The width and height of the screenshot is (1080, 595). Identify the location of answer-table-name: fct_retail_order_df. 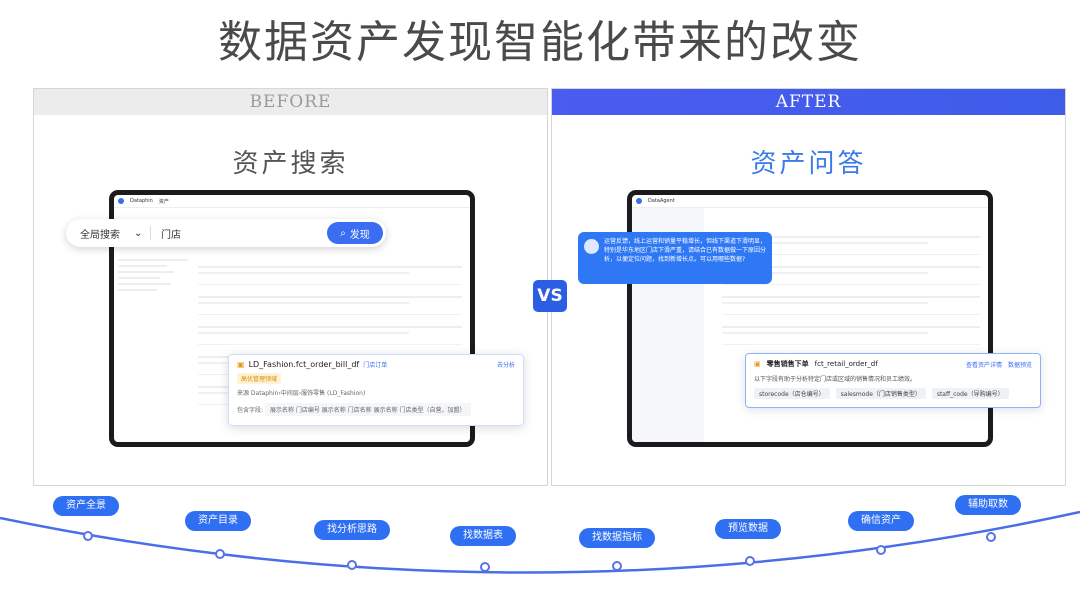
(846, 364).